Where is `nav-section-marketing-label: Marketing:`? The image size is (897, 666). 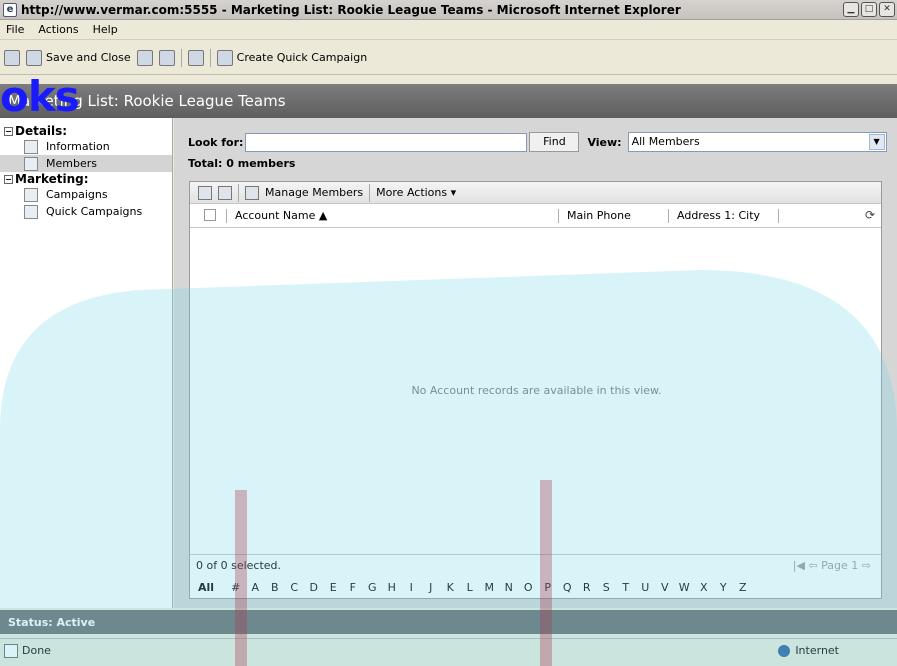 nav-section-marketing-label: Marketing: is located at coordinates (52, 179).